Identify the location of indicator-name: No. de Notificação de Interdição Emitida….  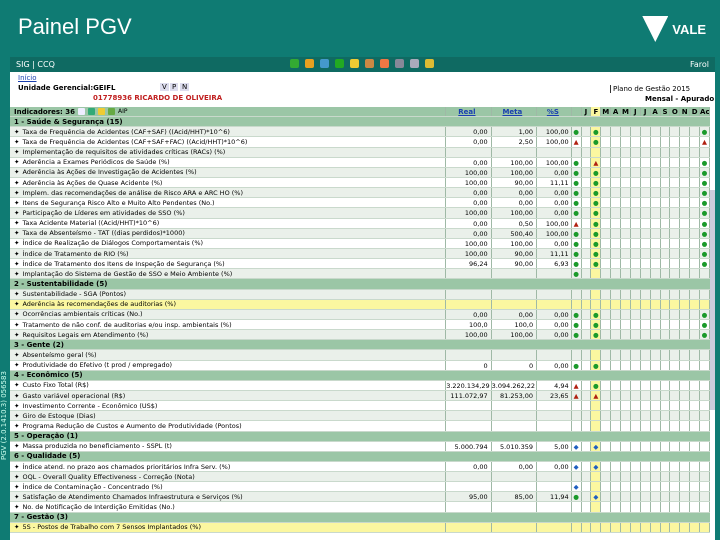
(98, 506).